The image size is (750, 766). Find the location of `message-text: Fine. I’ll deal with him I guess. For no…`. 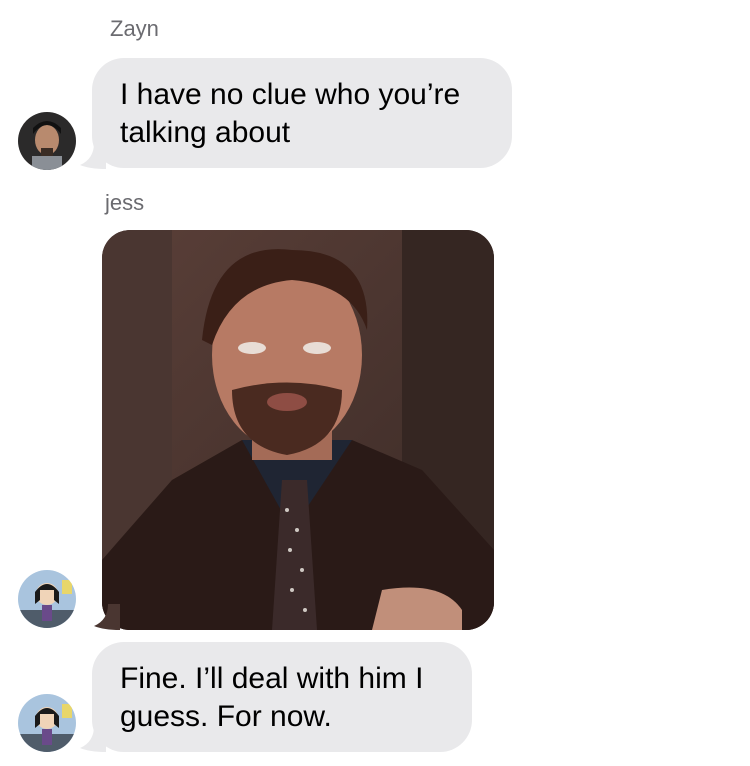

message-text: Fine. I’ll deal with him I guess. For no… is located at coordinates (272, 697).